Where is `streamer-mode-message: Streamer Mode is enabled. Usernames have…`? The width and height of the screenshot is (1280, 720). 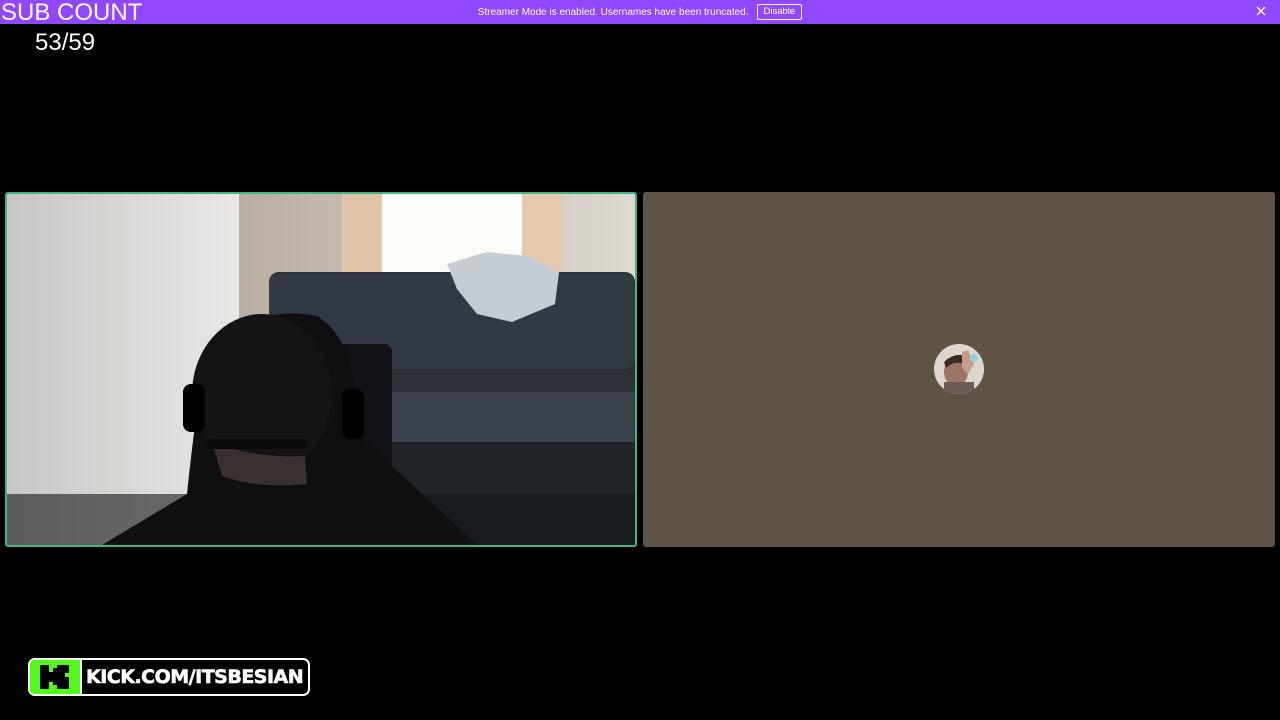
streamer-mode-message: Streamer Mode is enabled. Usernames have… is located at coordinates (613, 12).